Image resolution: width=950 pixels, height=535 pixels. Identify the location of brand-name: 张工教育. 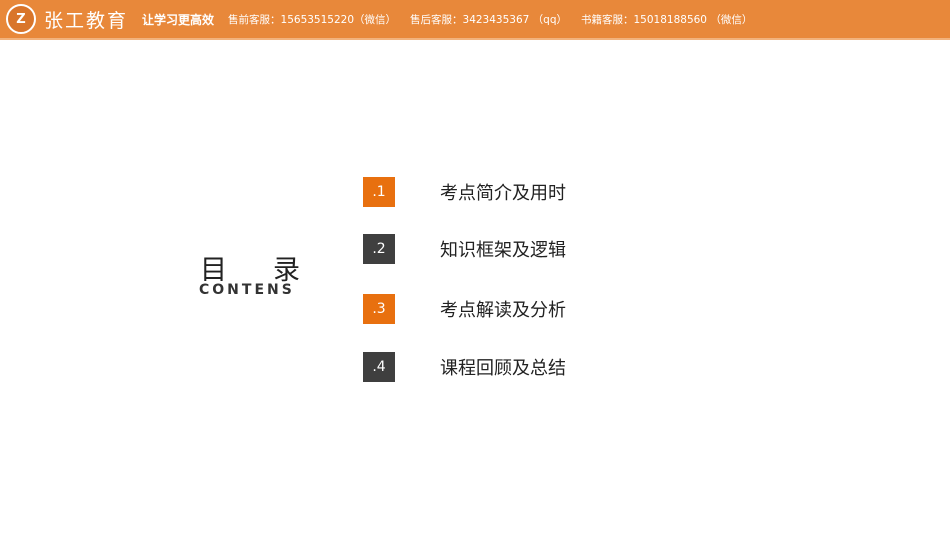
(86, 20).